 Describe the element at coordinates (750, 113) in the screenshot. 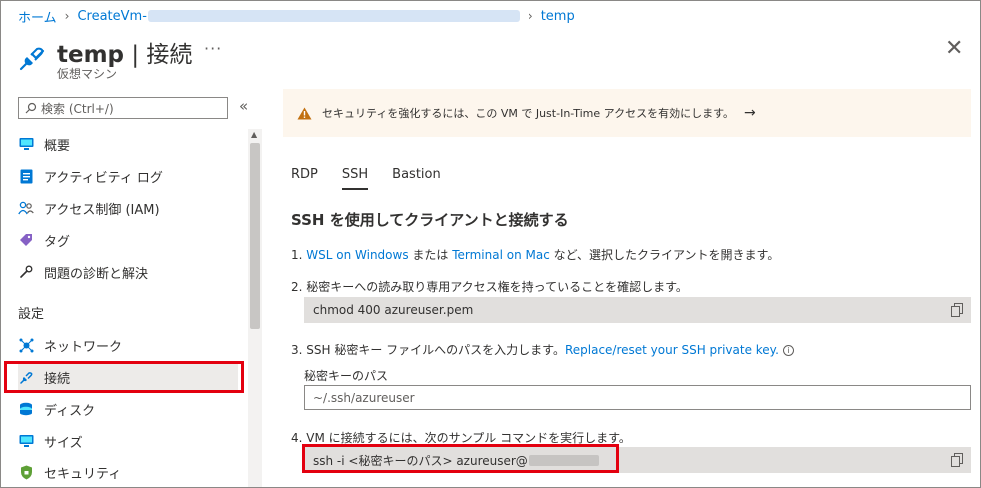

I see `arrow-right-icon: →` at that location.